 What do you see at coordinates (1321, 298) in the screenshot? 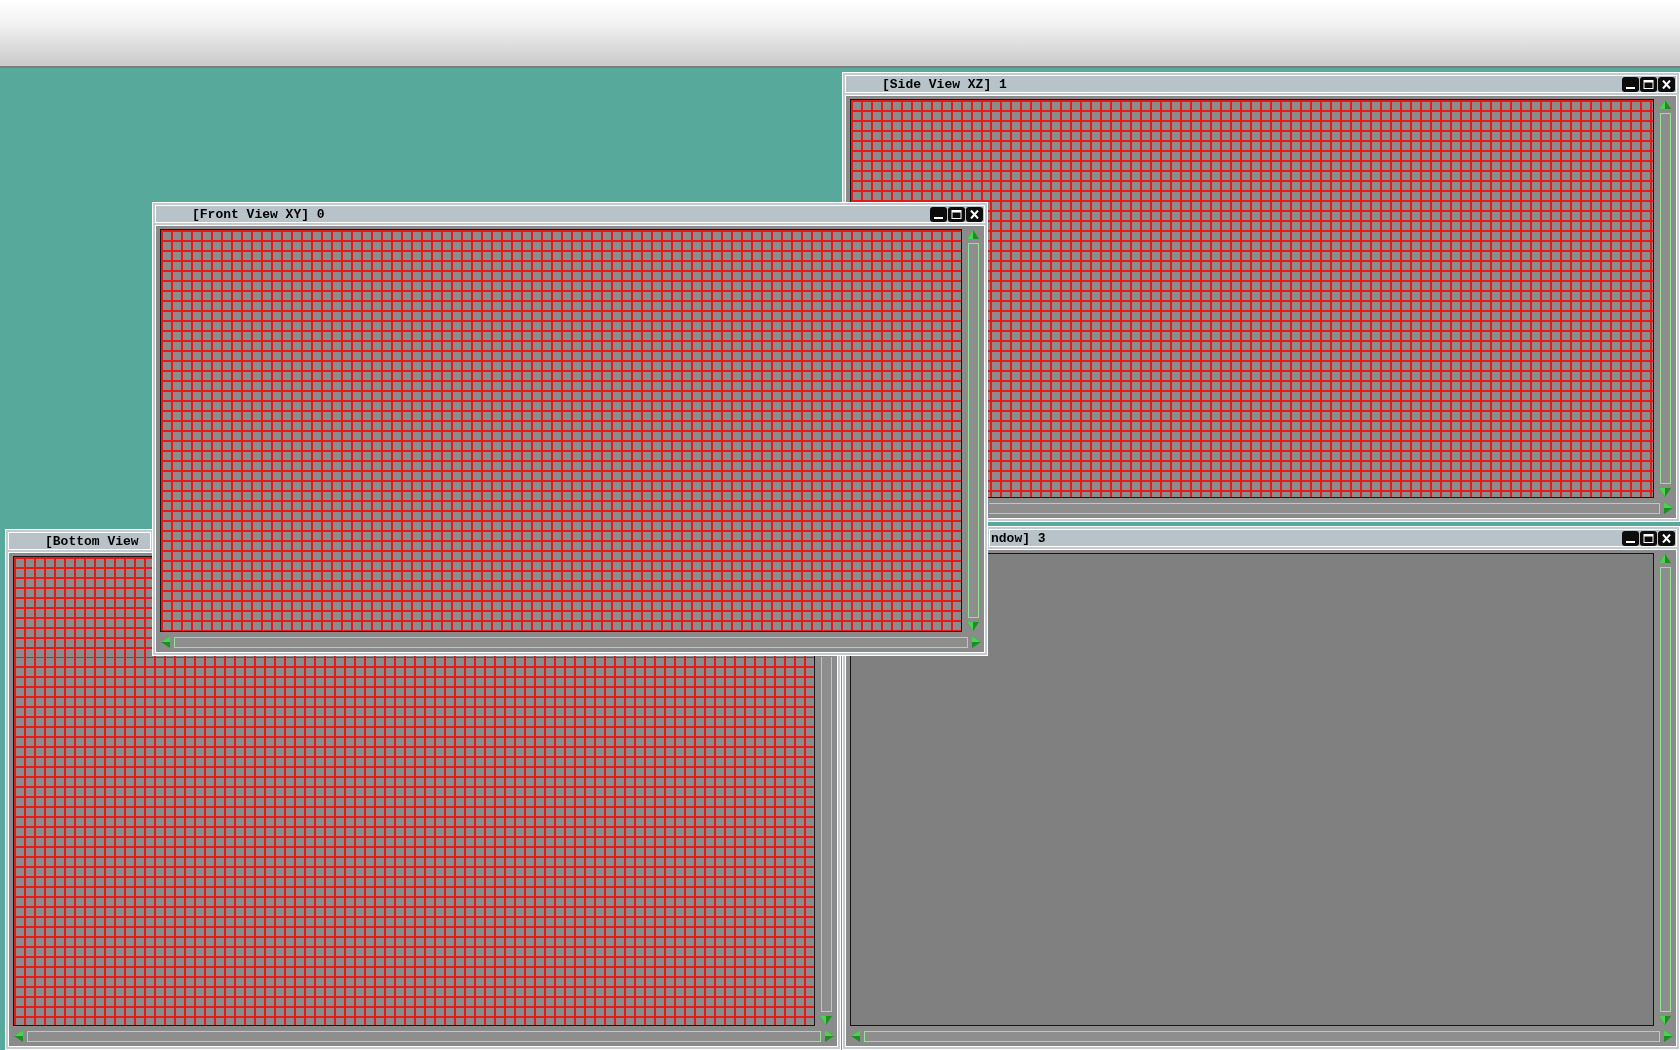
I see `grid-canvas` at bounding box center [1321, 298].